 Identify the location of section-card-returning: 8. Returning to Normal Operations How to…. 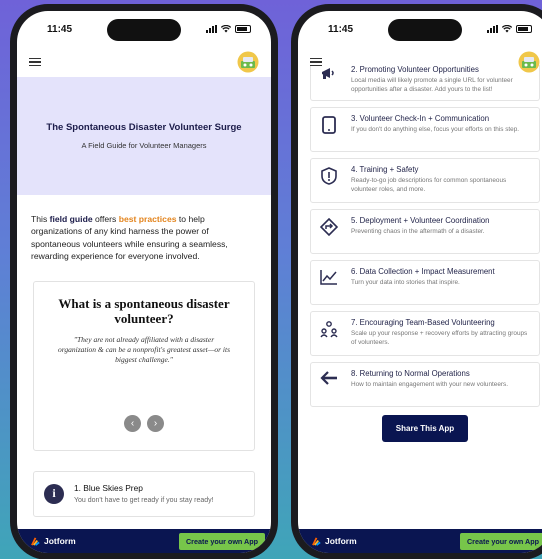
(425, 384).